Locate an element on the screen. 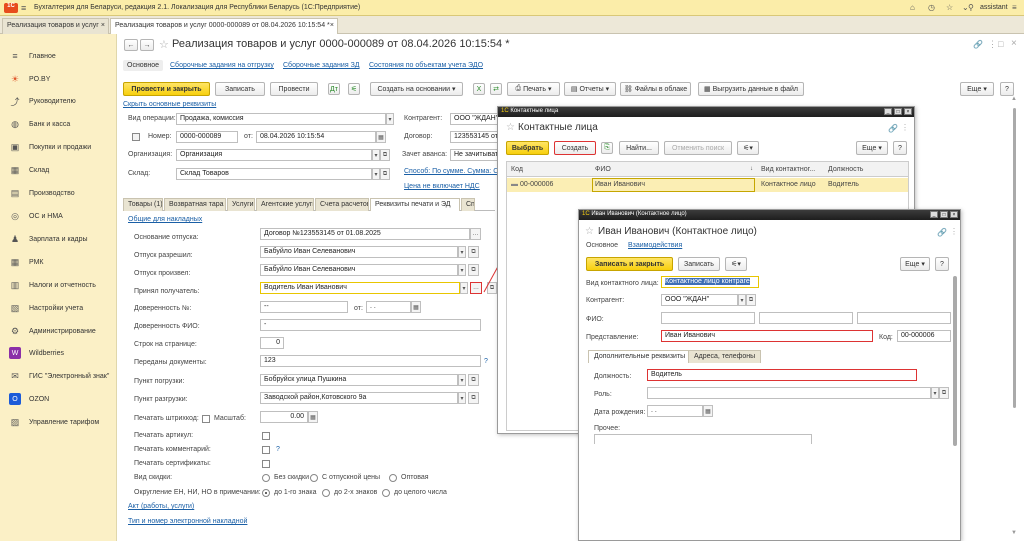  post-close-button: Провести и закрыть is located at coordinates (166, 89).